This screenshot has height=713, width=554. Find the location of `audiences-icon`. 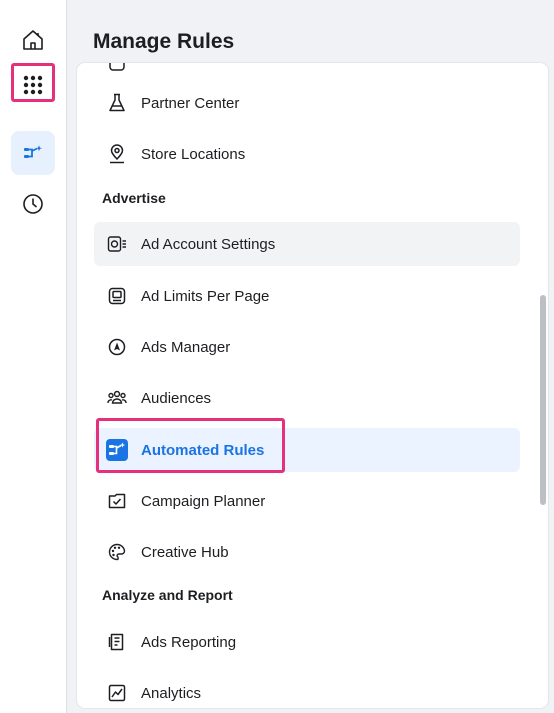

audiences-icon is located at coordinates (117, 398).